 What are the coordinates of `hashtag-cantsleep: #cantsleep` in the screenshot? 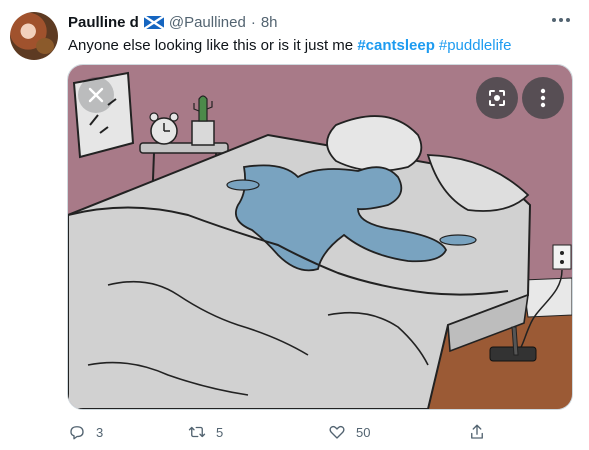 It's located at (396, 45).